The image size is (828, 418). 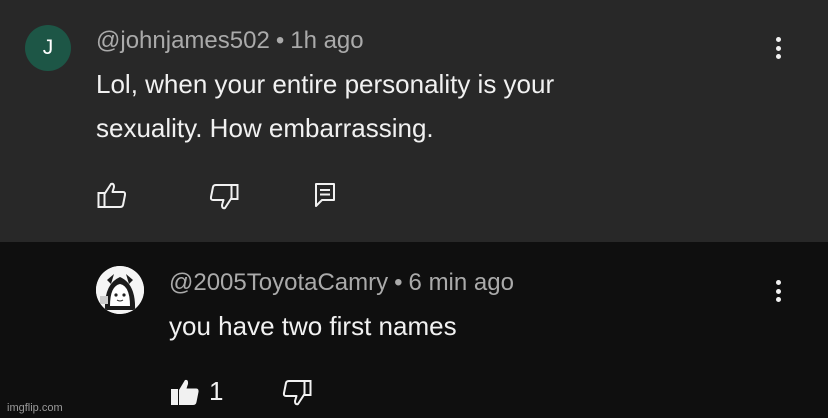 What do you see at coordinates (461, 282) in the screenshot?
I see `reply-timestamp: 6 min ago` at bounding box center [461, 282].